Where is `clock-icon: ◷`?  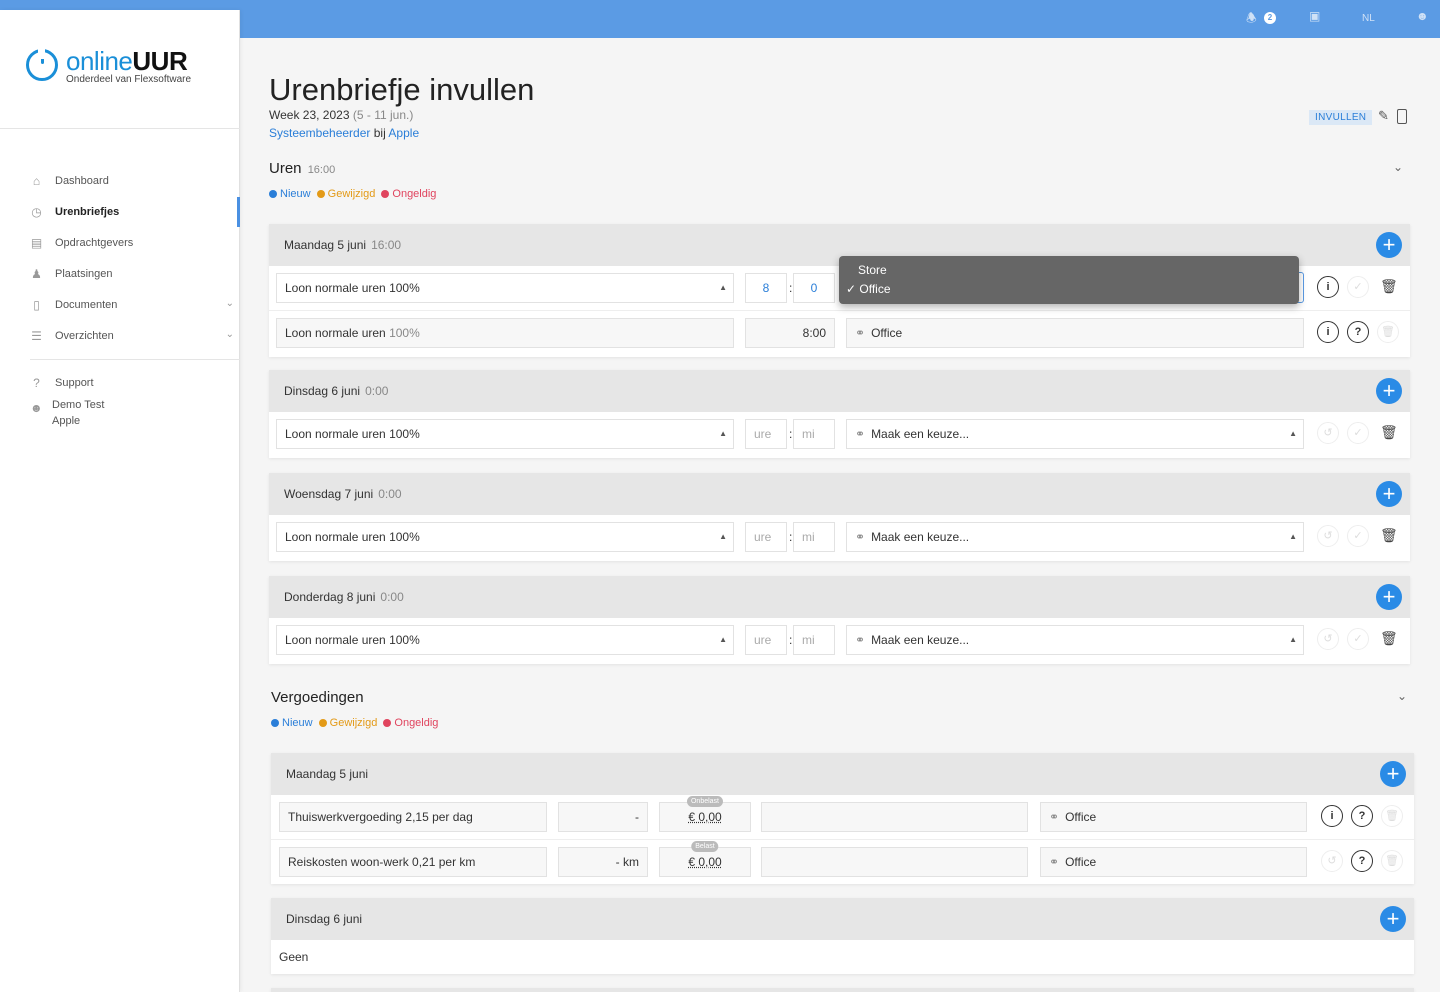 clock-icon: ◷ is located at coordinates (36, 212).